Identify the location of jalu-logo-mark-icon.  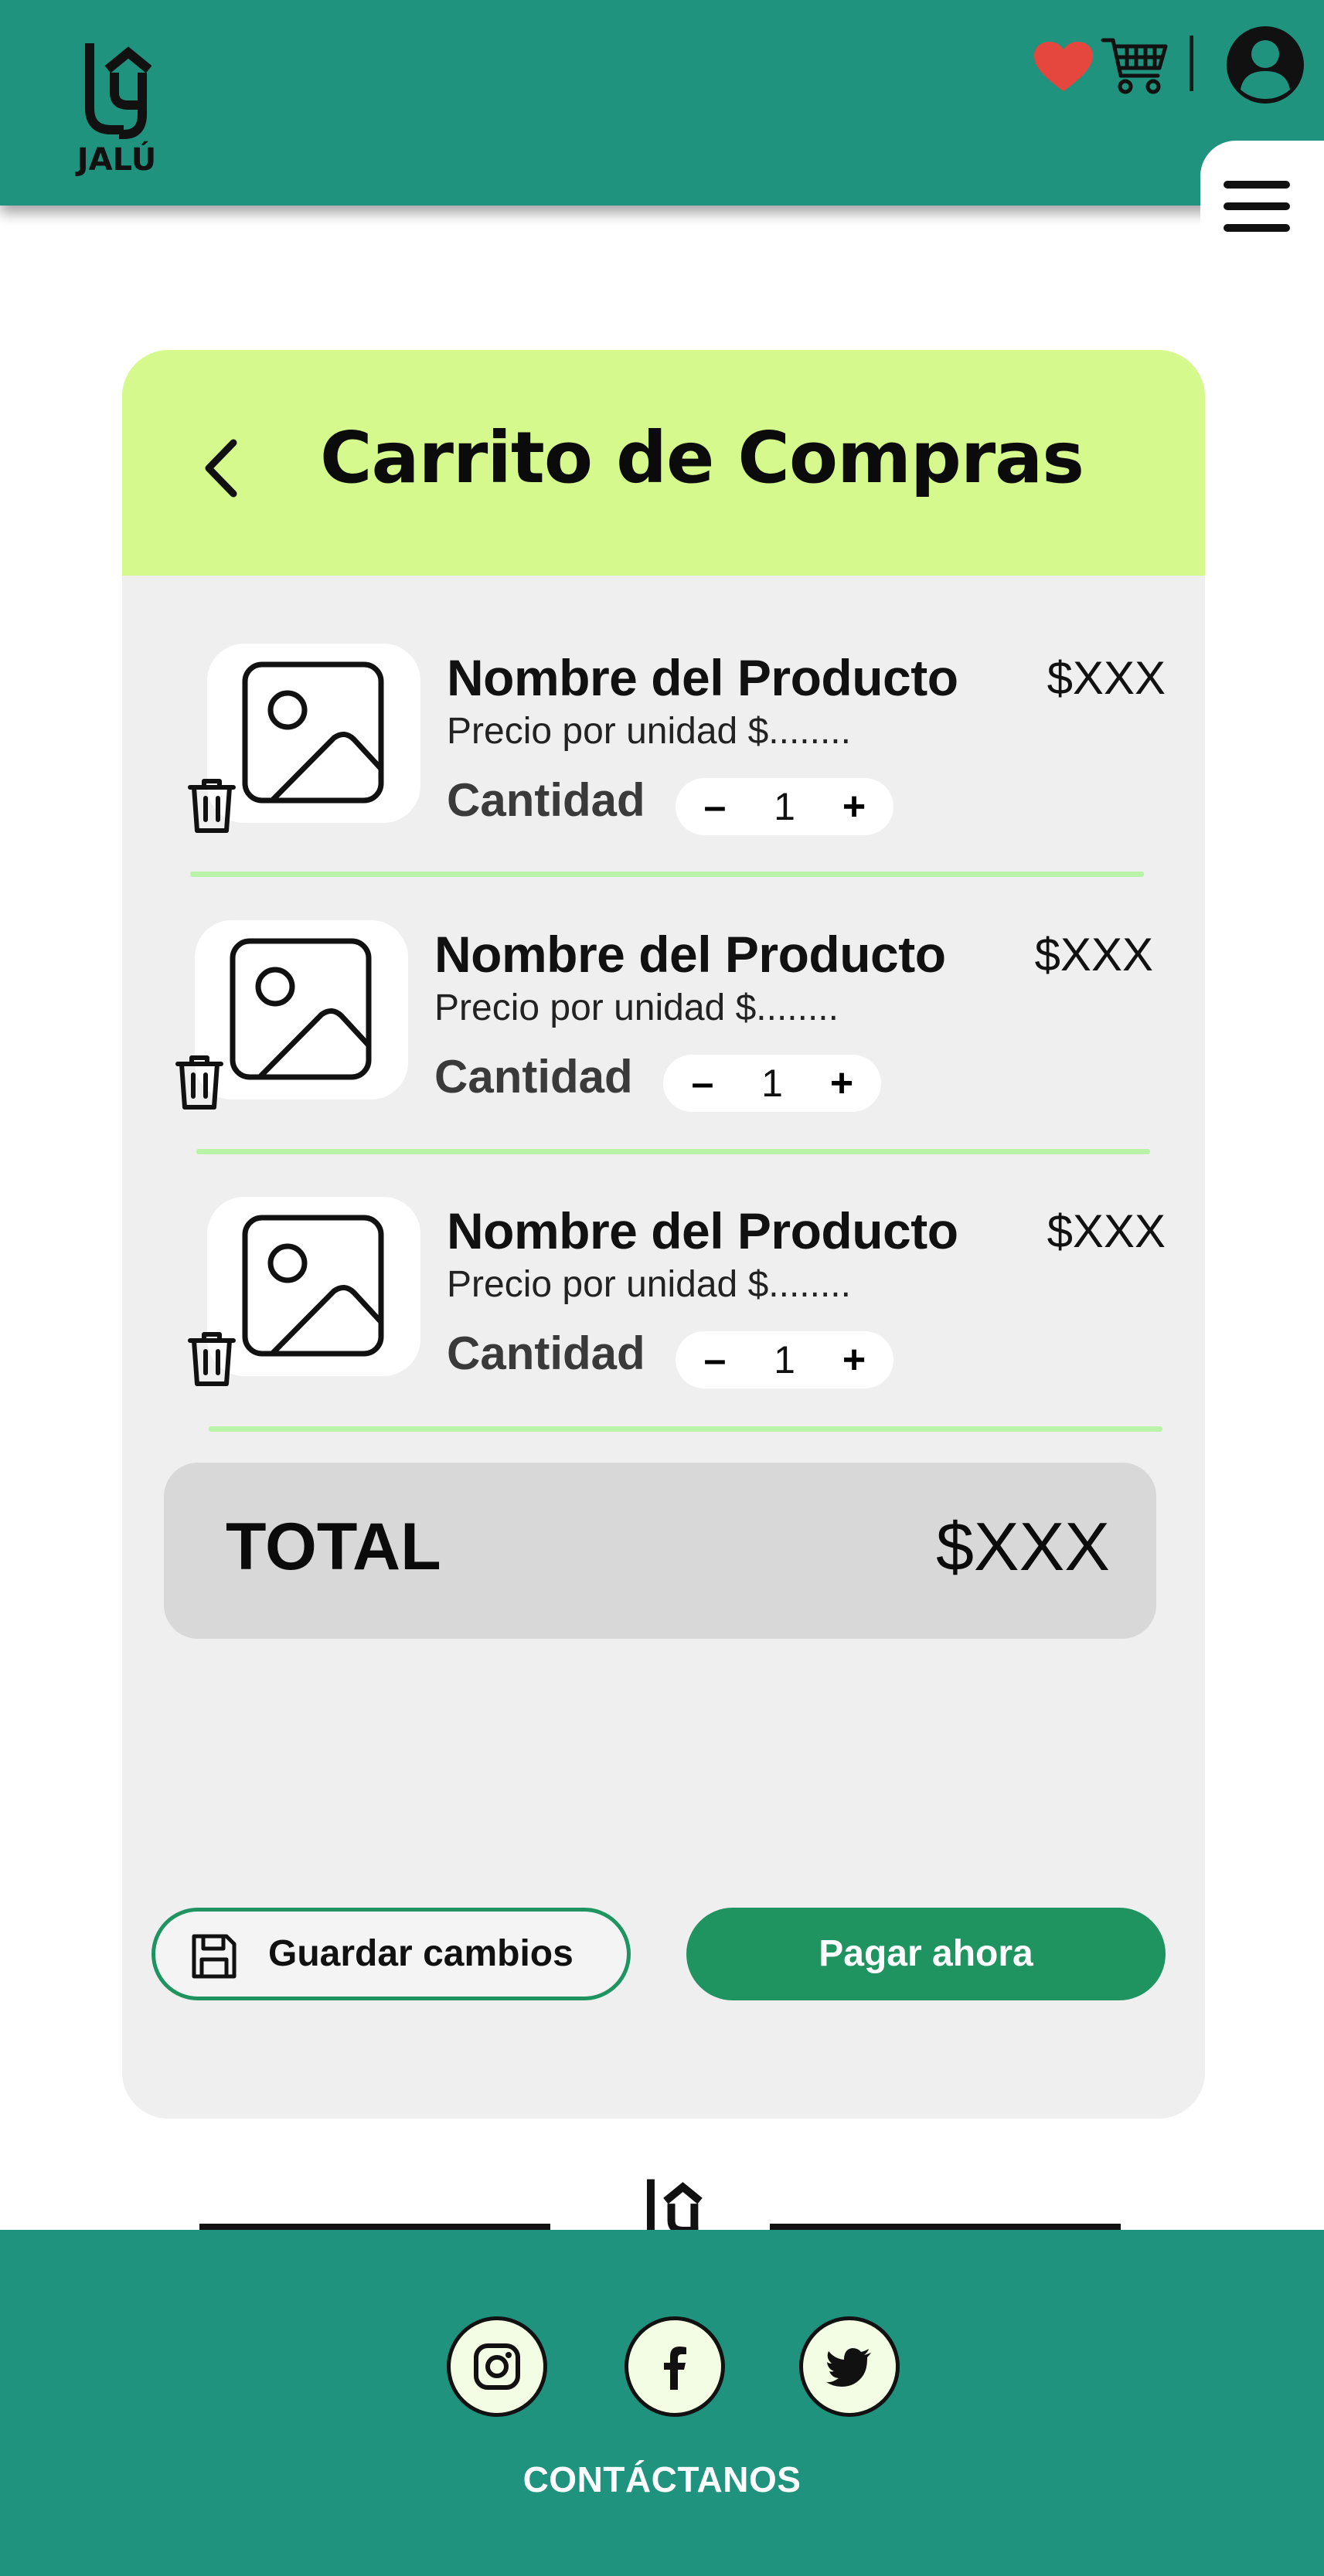
(118, 91).